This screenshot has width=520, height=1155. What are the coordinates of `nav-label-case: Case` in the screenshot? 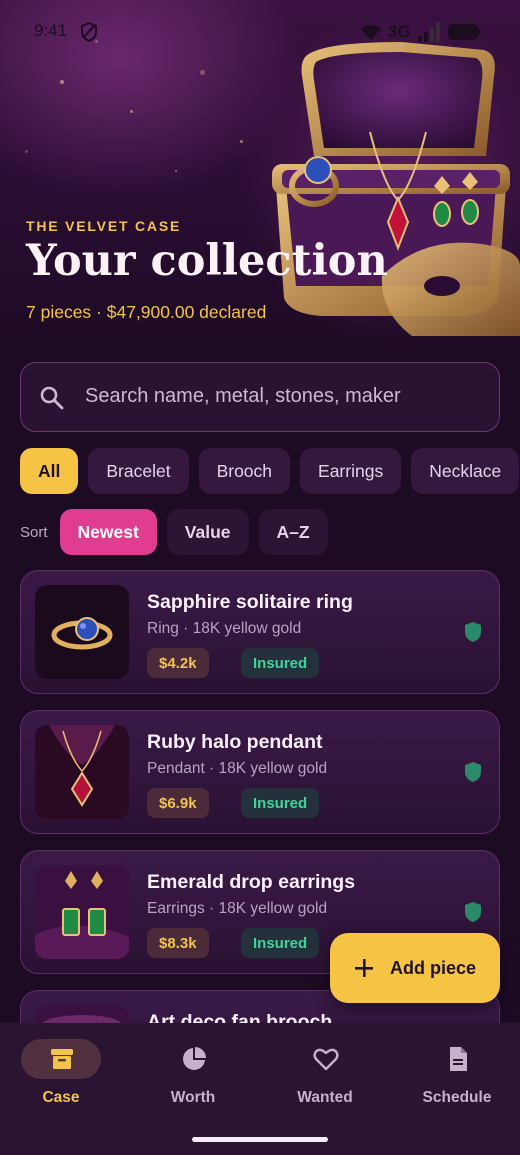 It's located at (61, 1097).